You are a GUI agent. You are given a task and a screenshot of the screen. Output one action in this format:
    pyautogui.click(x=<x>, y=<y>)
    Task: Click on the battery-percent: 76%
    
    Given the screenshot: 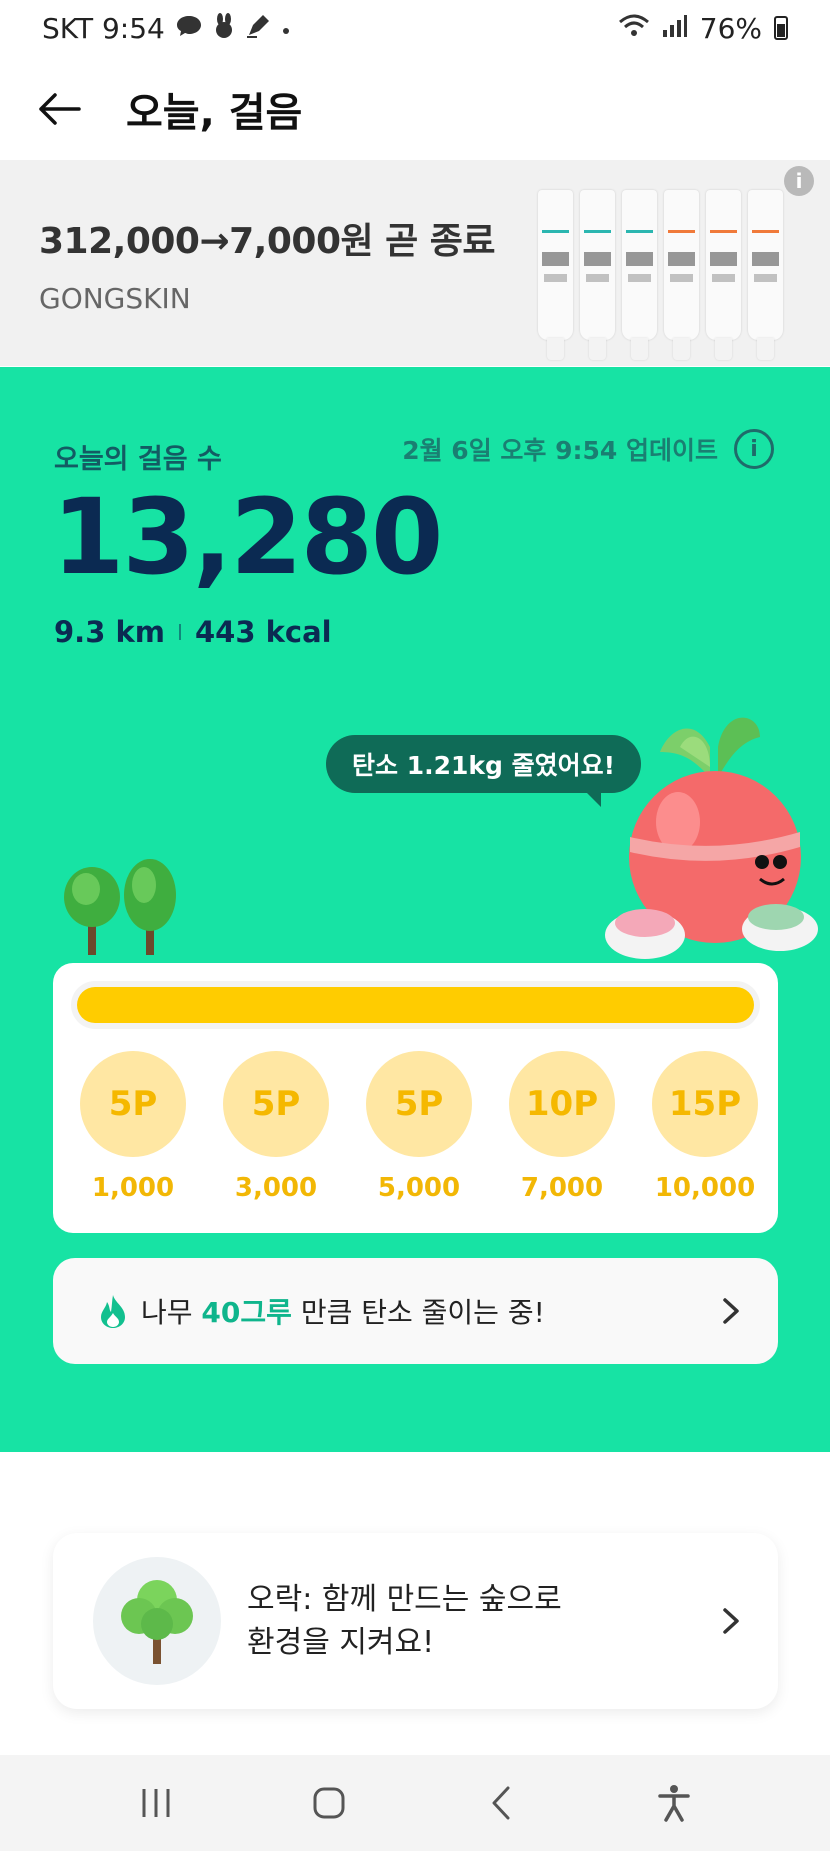 What is the action you would take?
    pyautogui.click(x=730, y=28)
    